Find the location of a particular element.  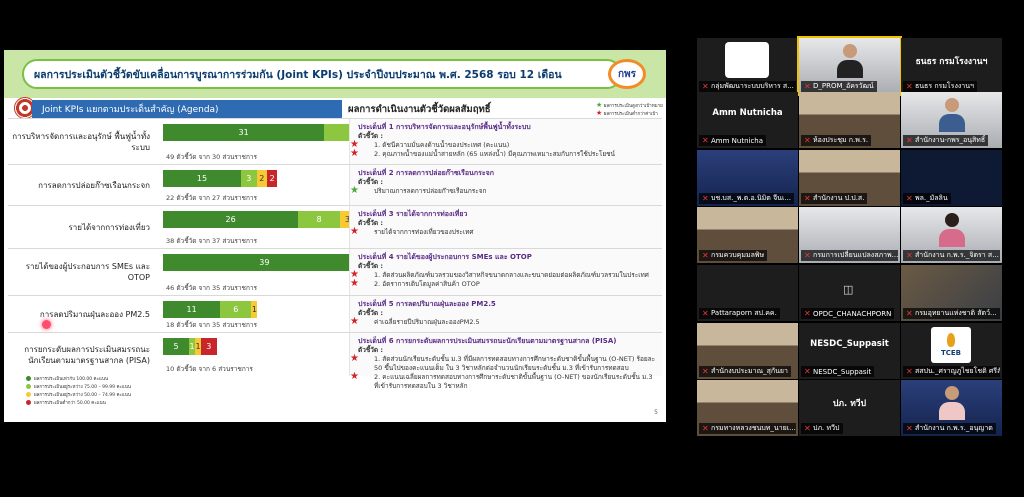

laser-pointer is located at coordinates (46, 324).